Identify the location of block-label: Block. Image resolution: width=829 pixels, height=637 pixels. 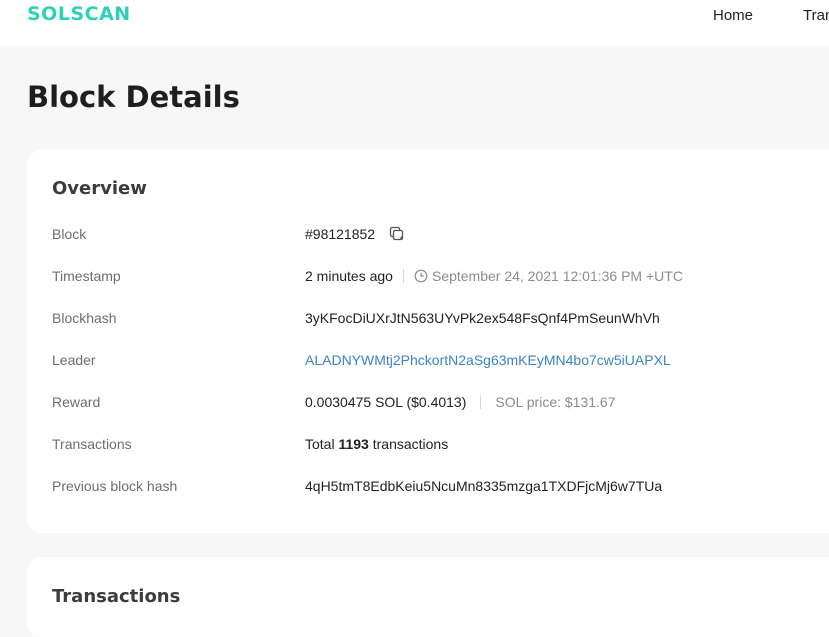
(69, 234).